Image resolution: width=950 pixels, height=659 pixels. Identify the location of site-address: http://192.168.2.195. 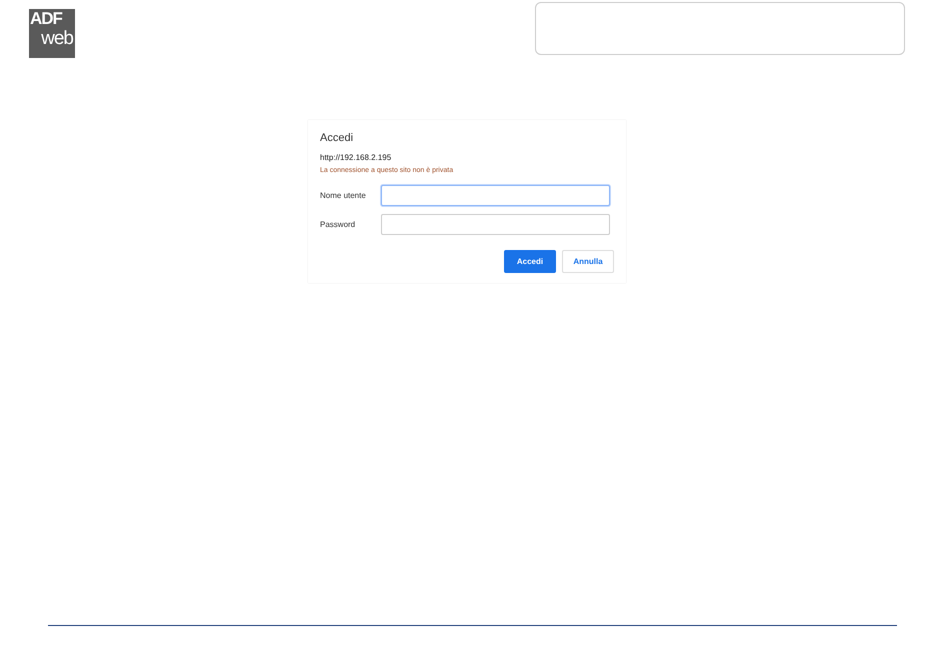
(356, 157).